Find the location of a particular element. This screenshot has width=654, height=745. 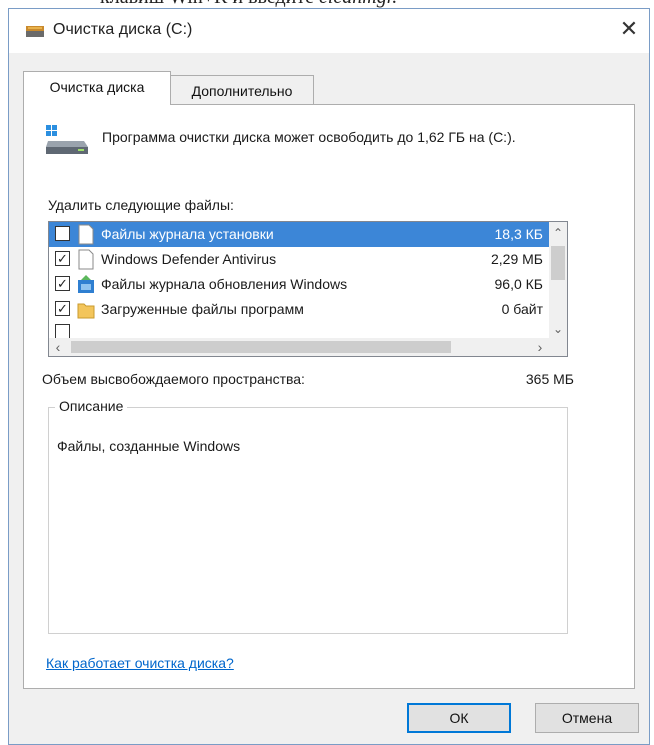

item-checkbox-partial is located at coordinates (62, 331).